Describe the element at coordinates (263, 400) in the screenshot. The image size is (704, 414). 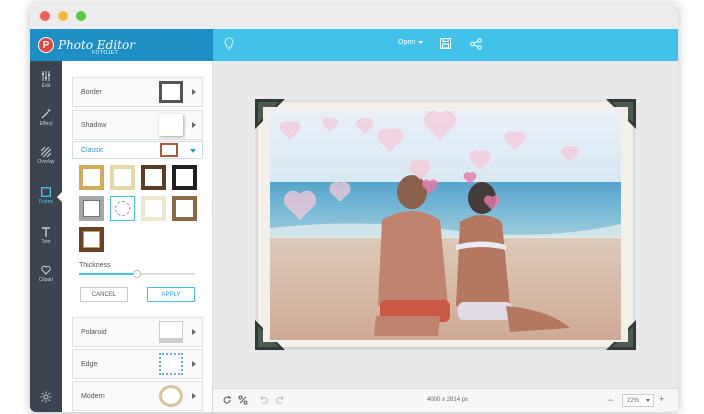
I see `undo-icon` at that location.